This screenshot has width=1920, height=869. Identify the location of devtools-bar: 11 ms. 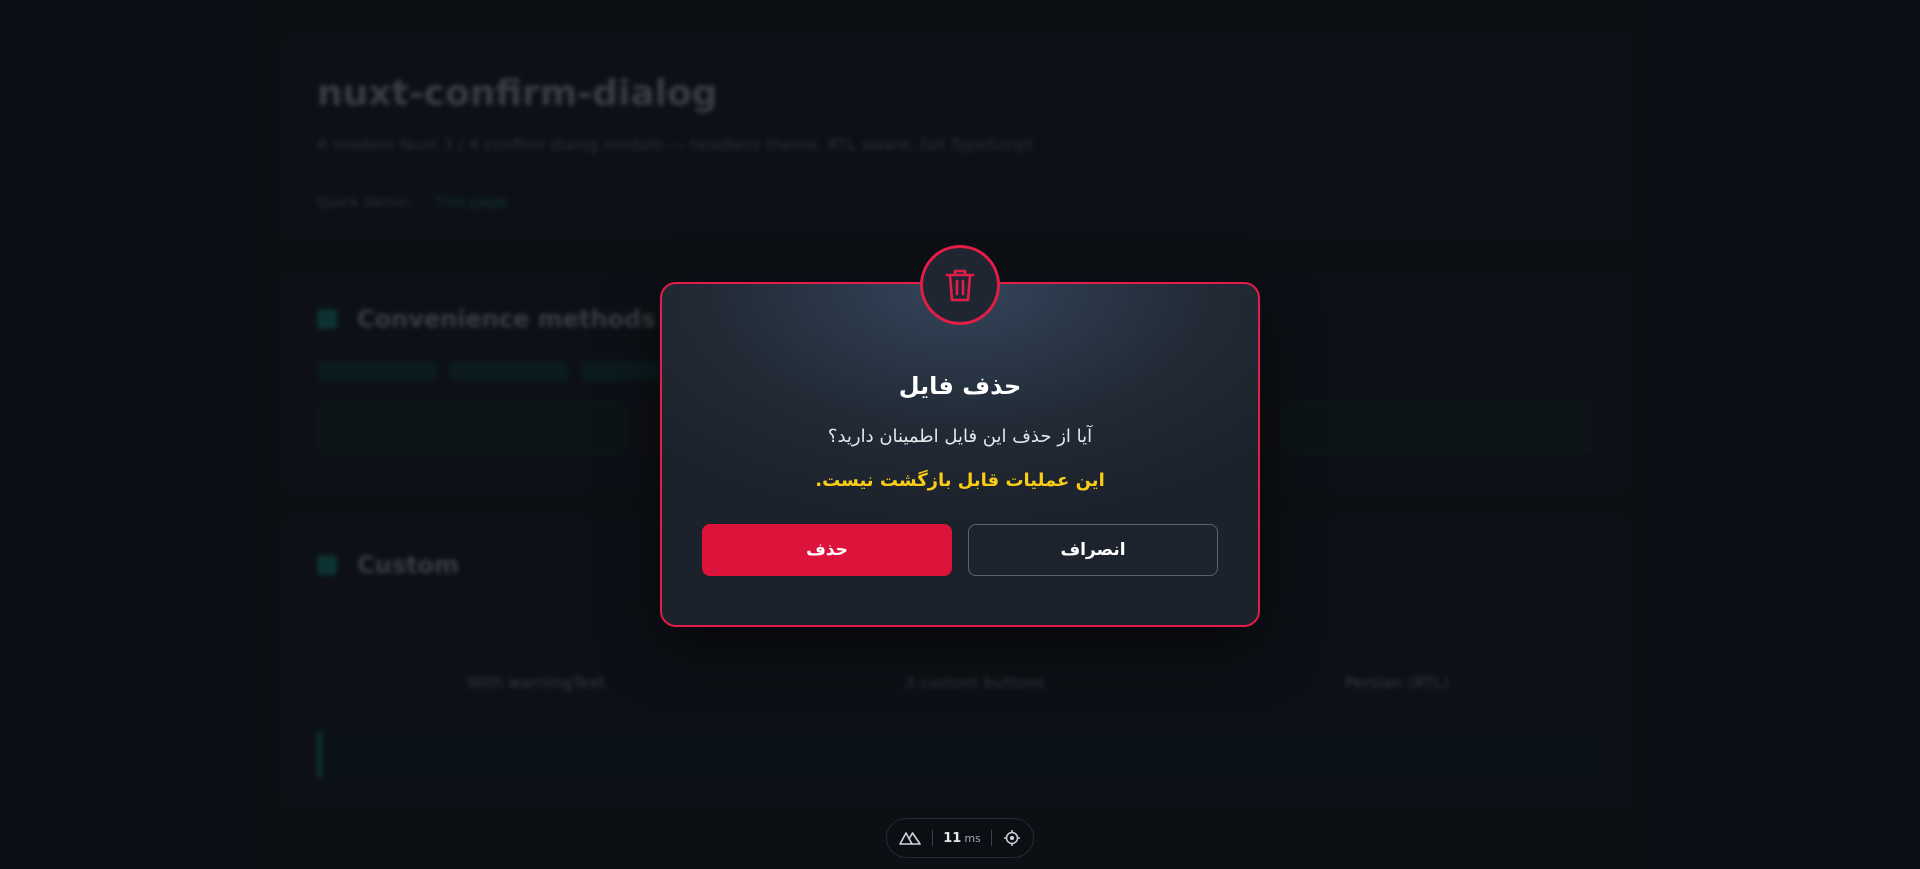
(960, 838).